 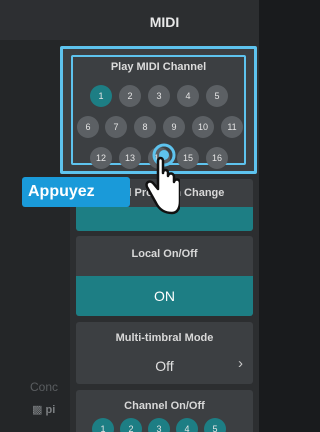 What do you see at coordinates (215, 425) in the screenshot?
I see `channel-onoff-5: 5` at bounding box center [215, 425].